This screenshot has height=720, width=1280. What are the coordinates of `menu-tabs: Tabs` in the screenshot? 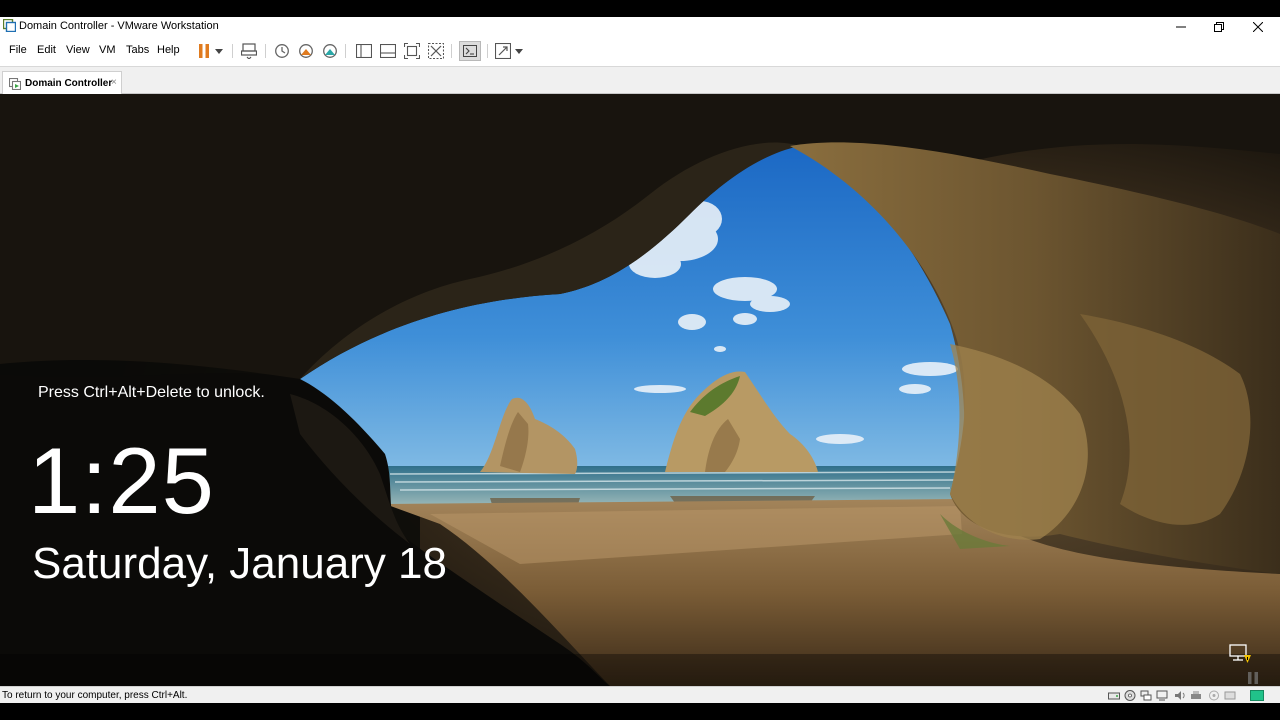 It's located at (137, 50).